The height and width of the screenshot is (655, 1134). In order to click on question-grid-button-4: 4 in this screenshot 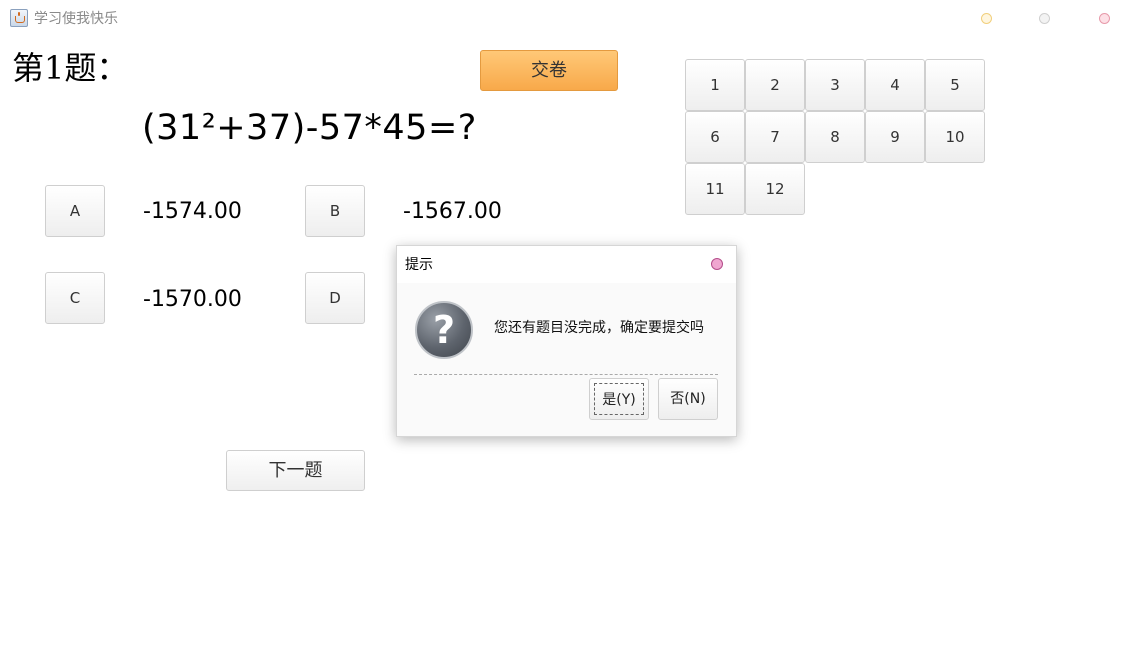, I will do `click(895, 85)`.